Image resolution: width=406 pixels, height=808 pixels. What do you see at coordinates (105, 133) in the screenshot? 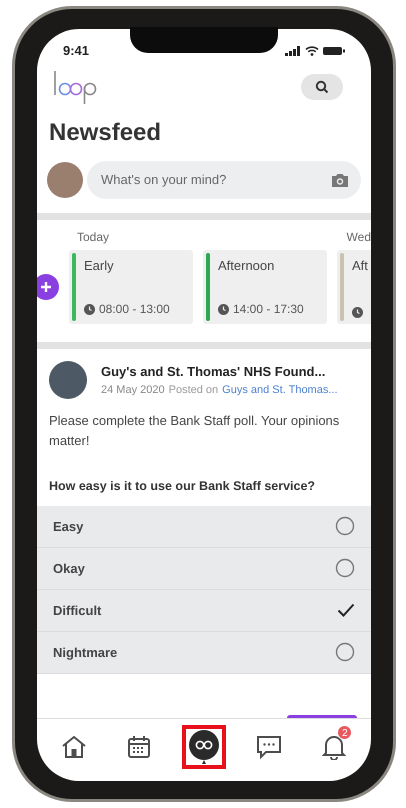
I see `page-title: Newsfeed` at bounding box center [105, 133].